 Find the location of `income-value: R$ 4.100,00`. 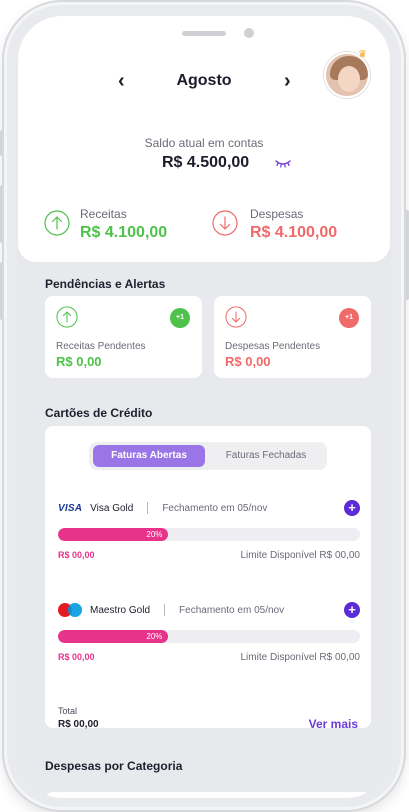

income-value: R$ 4.100,00 is located at coordinates (124, 232).